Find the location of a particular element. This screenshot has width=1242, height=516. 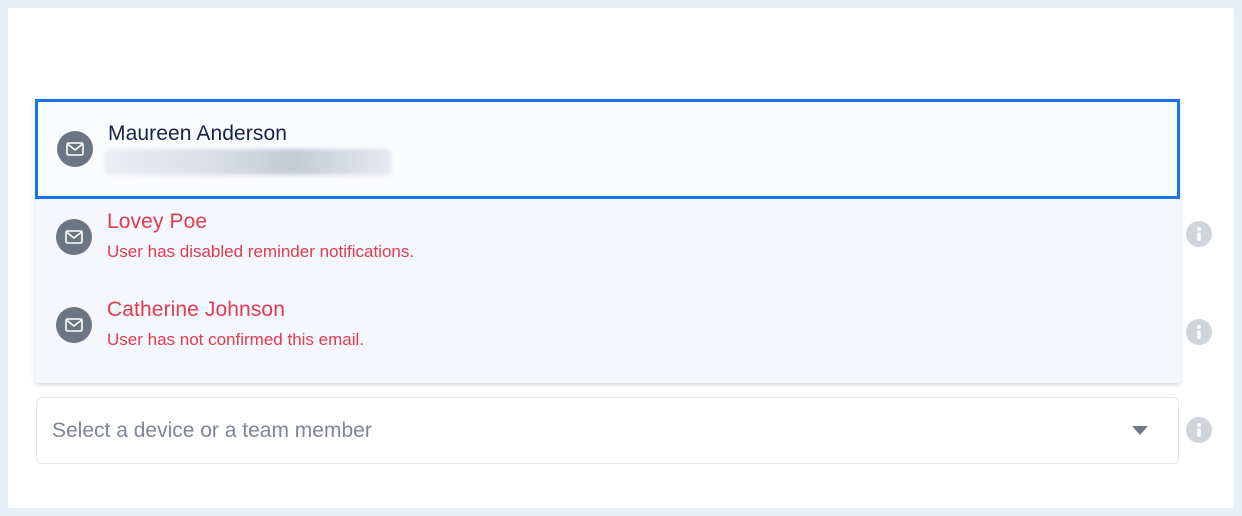

option-warning-text: User has not confirmed this email. is located at coordinates (235, 339).